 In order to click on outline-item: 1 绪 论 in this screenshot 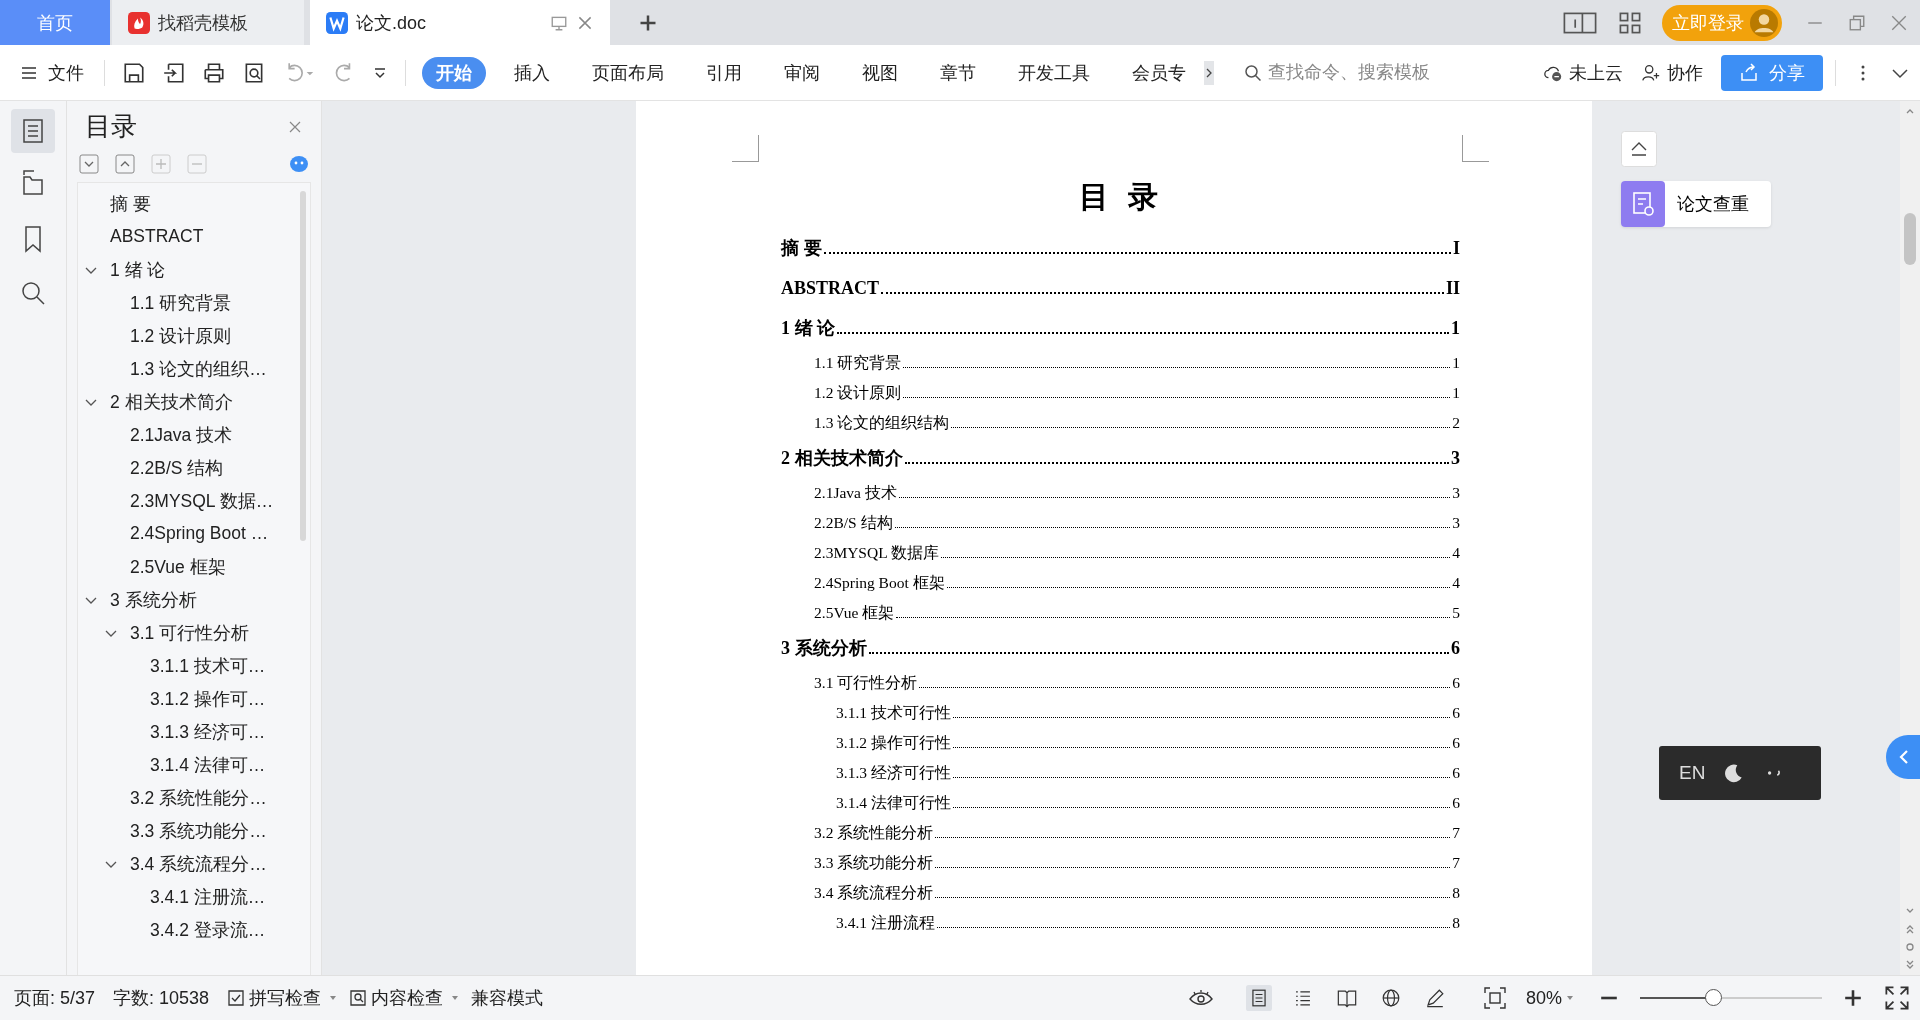, I will do `click(135, 269)`.